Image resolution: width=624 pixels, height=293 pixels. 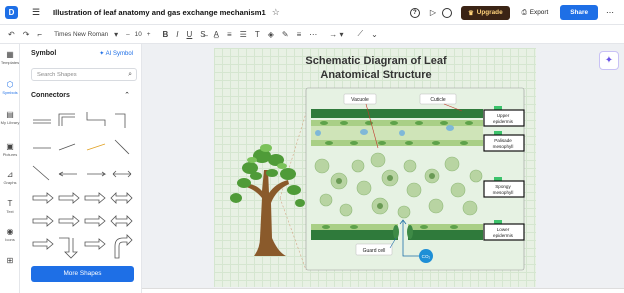 What do you see at coordinates (485, 12) in the screenshot?
I see `upgrade-button: ♛ Upgrade` at bounding box center [485, 12].